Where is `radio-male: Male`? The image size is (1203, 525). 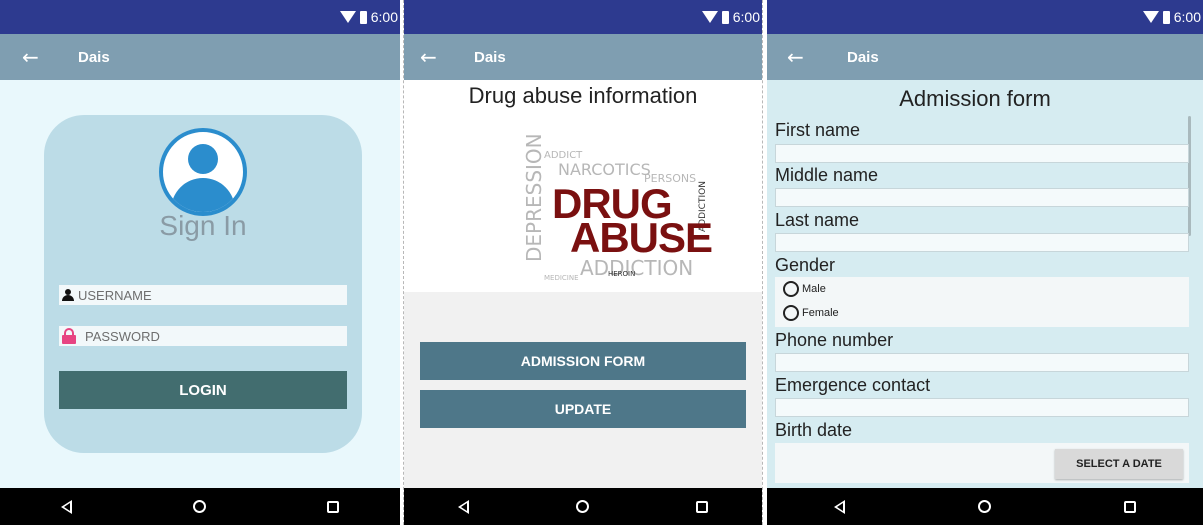 radio-male: Male is located at coordinates (804, 289).